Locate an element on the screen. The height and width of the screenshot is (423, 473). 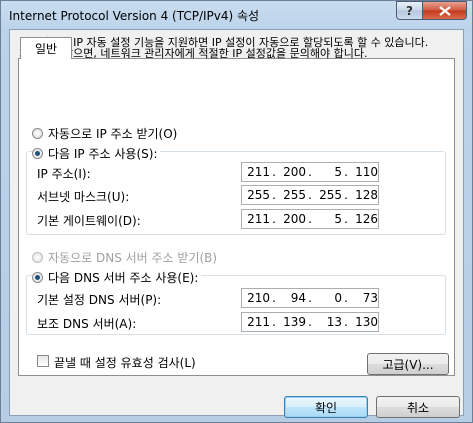
subnet-octet-3: 255 is located at coordinates (330, 195).